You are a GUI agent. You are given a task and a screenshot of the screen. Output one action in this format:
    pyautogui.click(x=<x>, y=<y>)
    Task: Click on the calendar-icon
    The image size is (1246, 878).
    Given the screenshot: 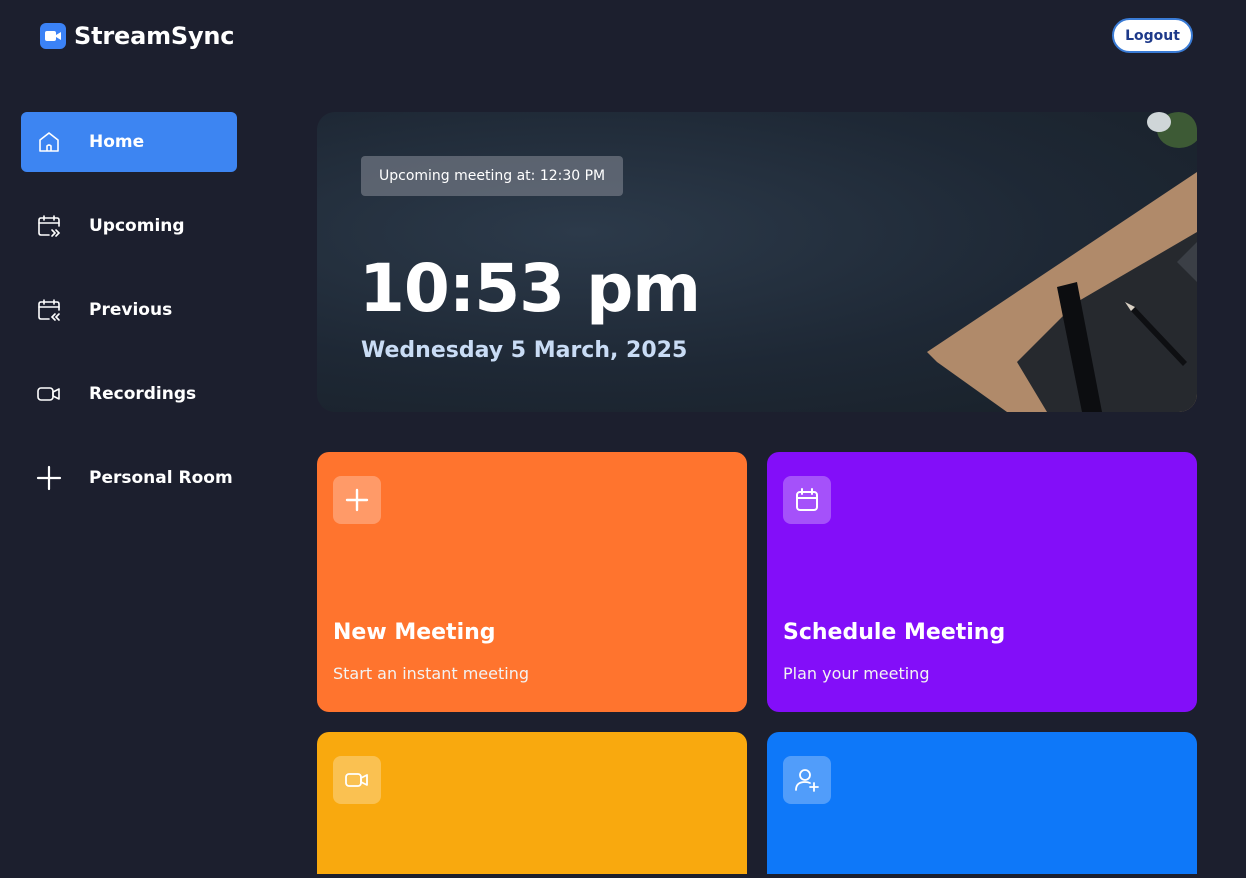 What is the action you would take?
    pyautogui.click(x=807, y=500)
    